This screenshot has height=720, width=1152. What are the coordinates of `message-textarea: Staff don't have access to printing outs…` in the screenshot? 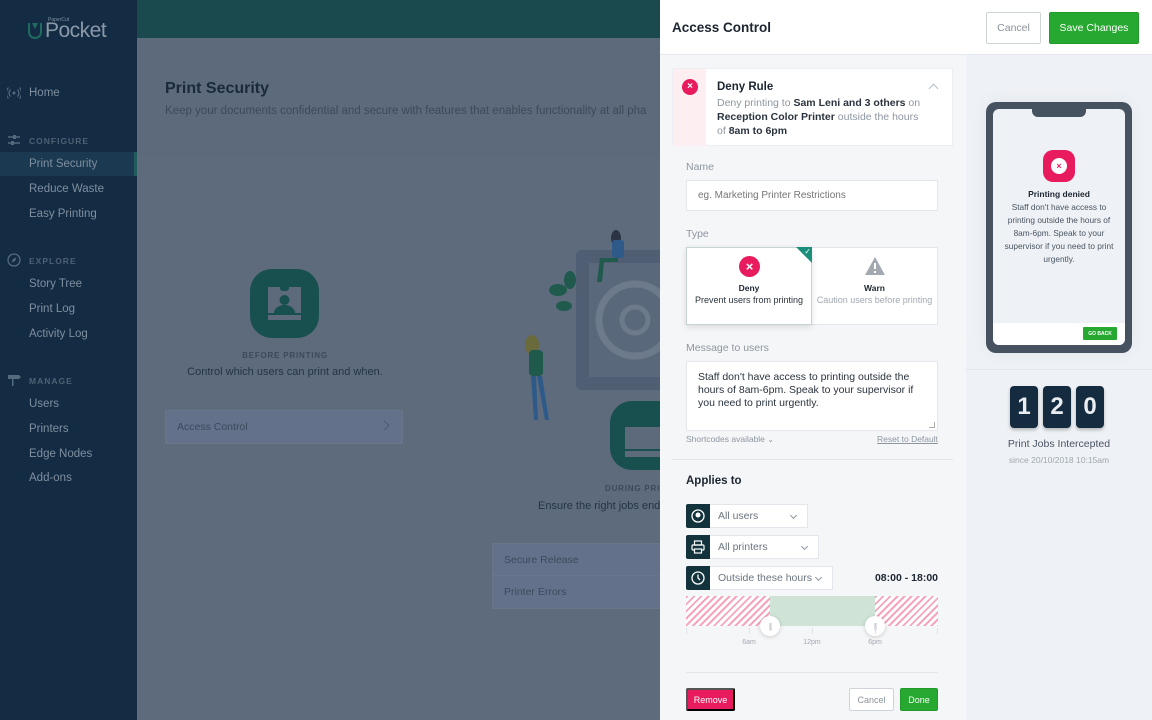 It's located at (812, 396).